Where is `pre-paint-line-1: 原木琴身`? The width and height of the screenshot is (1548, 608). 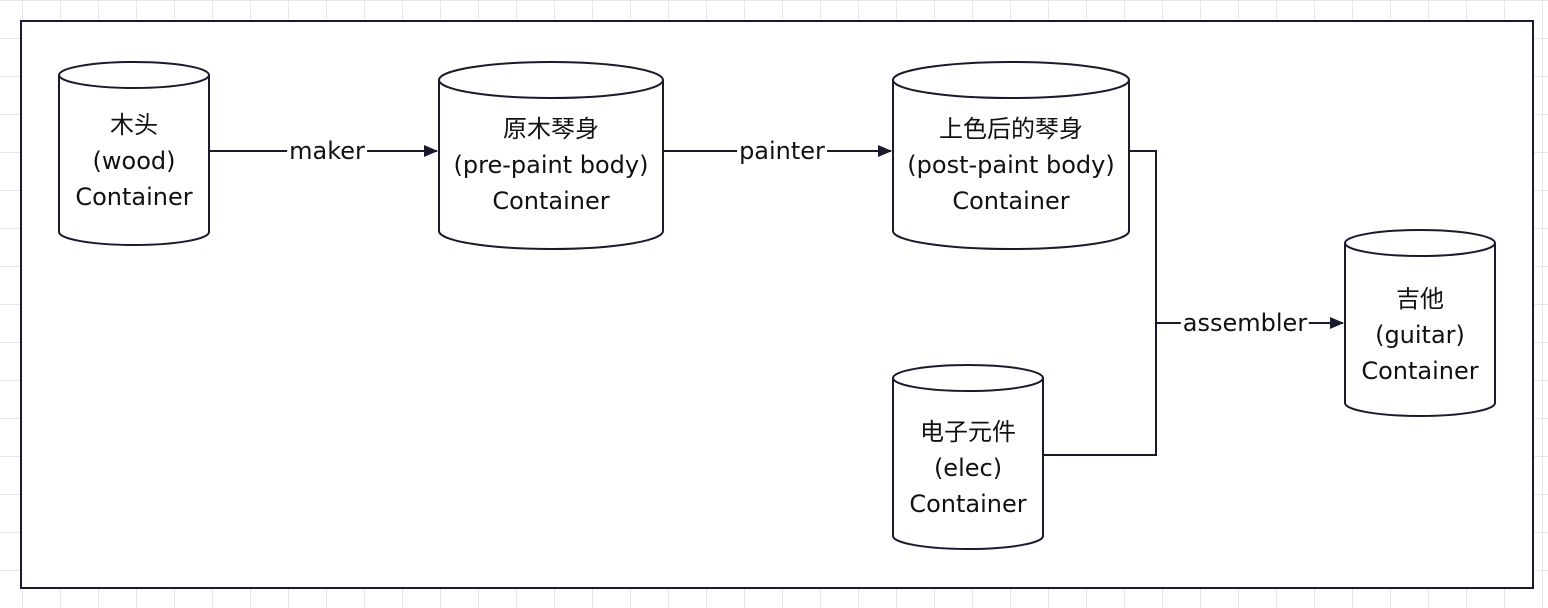 pre-paint-line-1: 原木琴身 is located at coordinates (551, 129).